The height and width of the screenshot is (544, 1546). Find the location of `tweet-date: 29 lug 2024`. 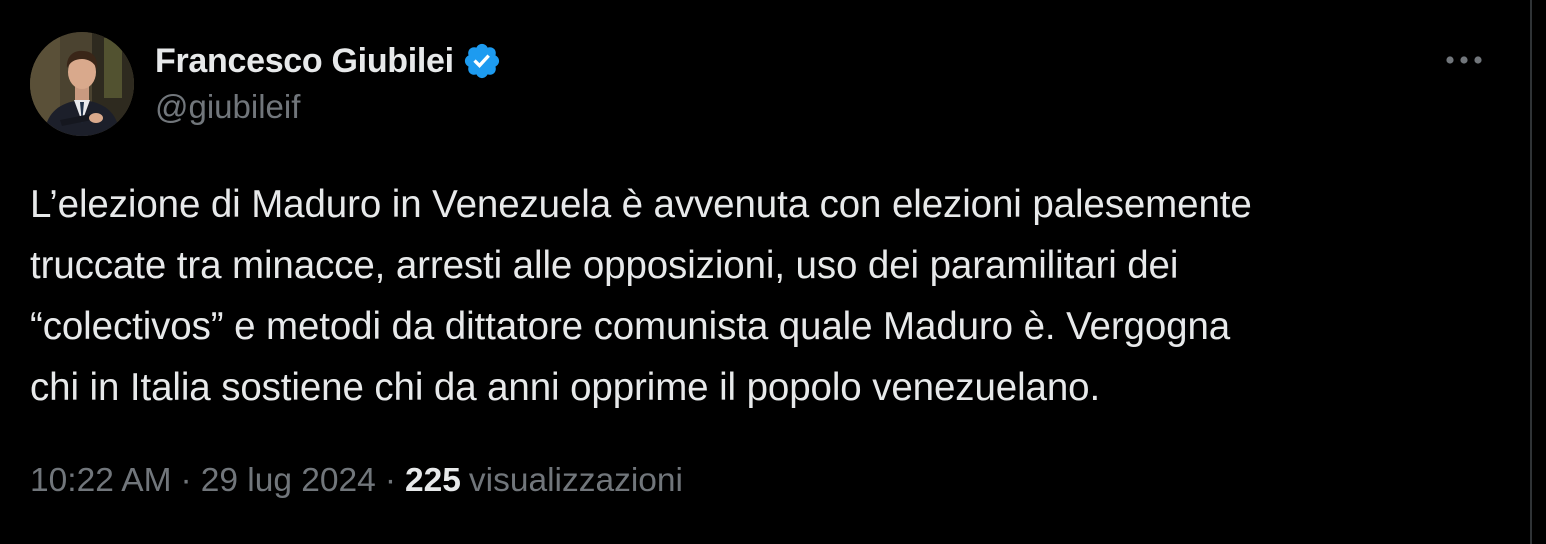

tweet-date: 29 lug 2024 is located at coordinates (288, 481).